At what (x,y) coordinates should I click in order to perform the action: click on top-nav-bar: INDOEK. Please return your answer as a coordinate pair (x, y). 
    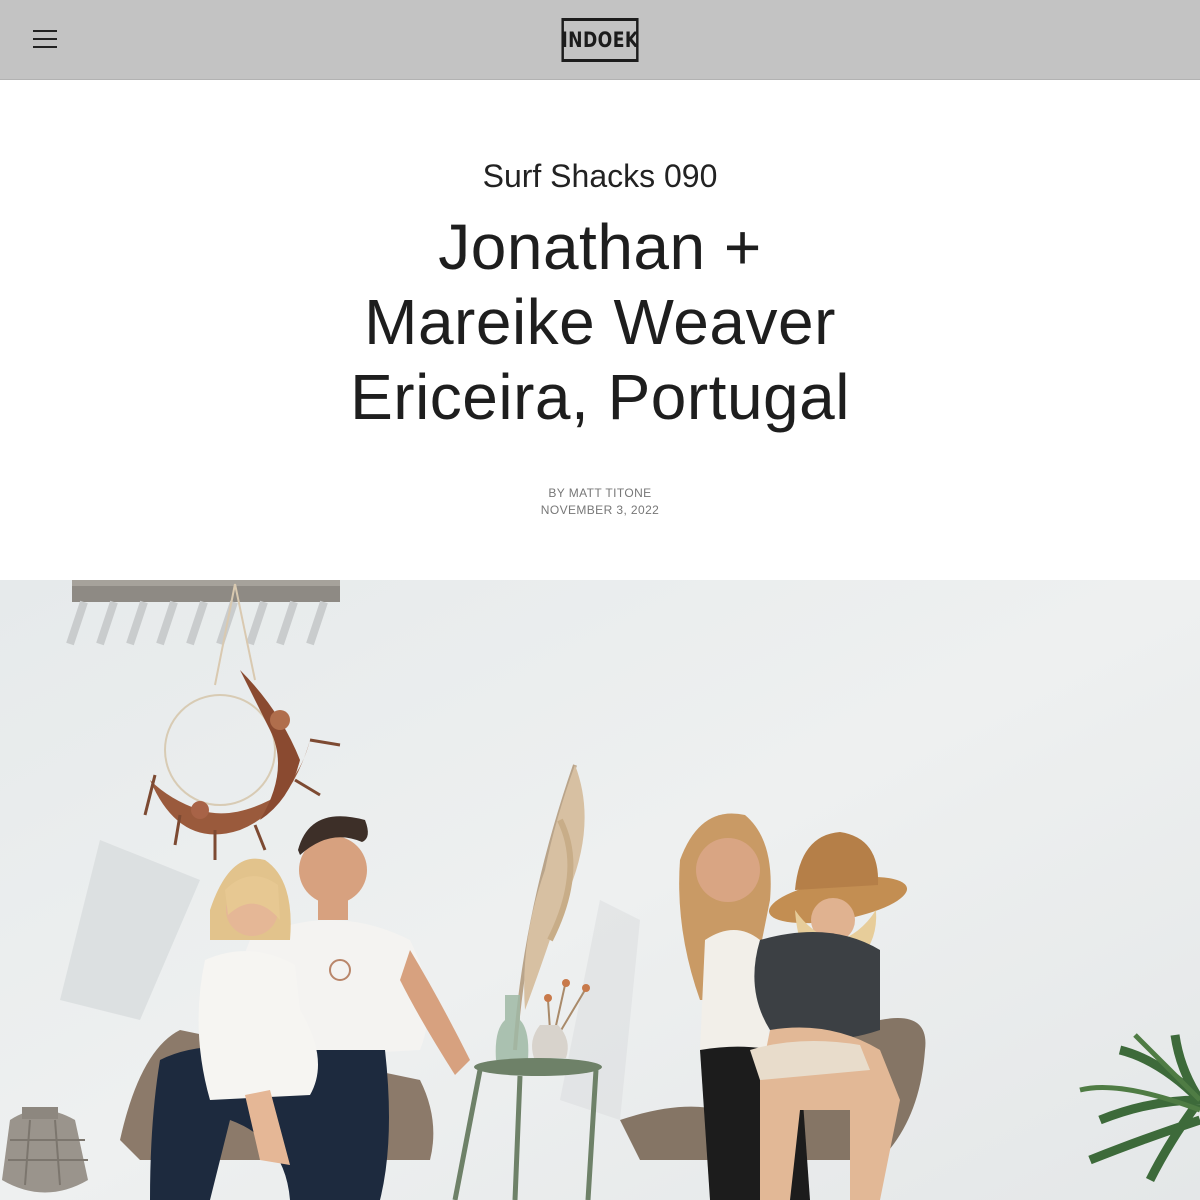
    Looking at the image, I should click on (600, 40).